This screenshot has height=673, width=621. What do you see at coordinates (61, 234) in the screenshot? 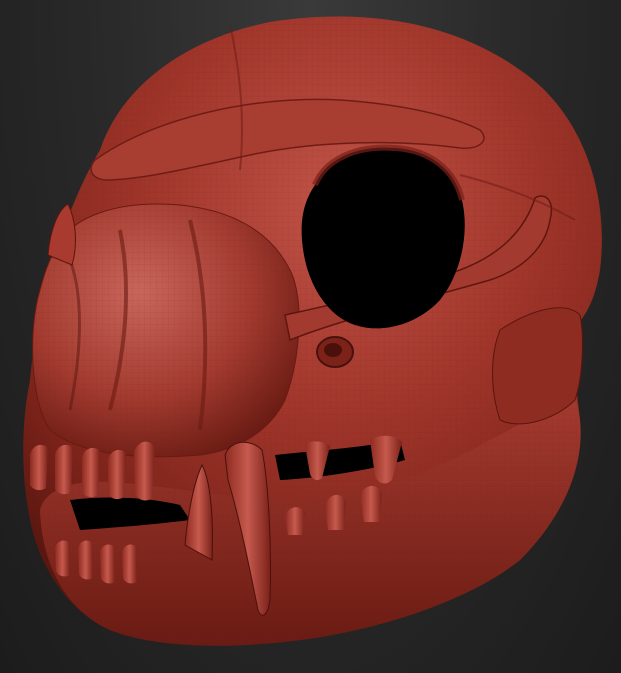
I see `nasal-spike` at bounding box center [61, 234].